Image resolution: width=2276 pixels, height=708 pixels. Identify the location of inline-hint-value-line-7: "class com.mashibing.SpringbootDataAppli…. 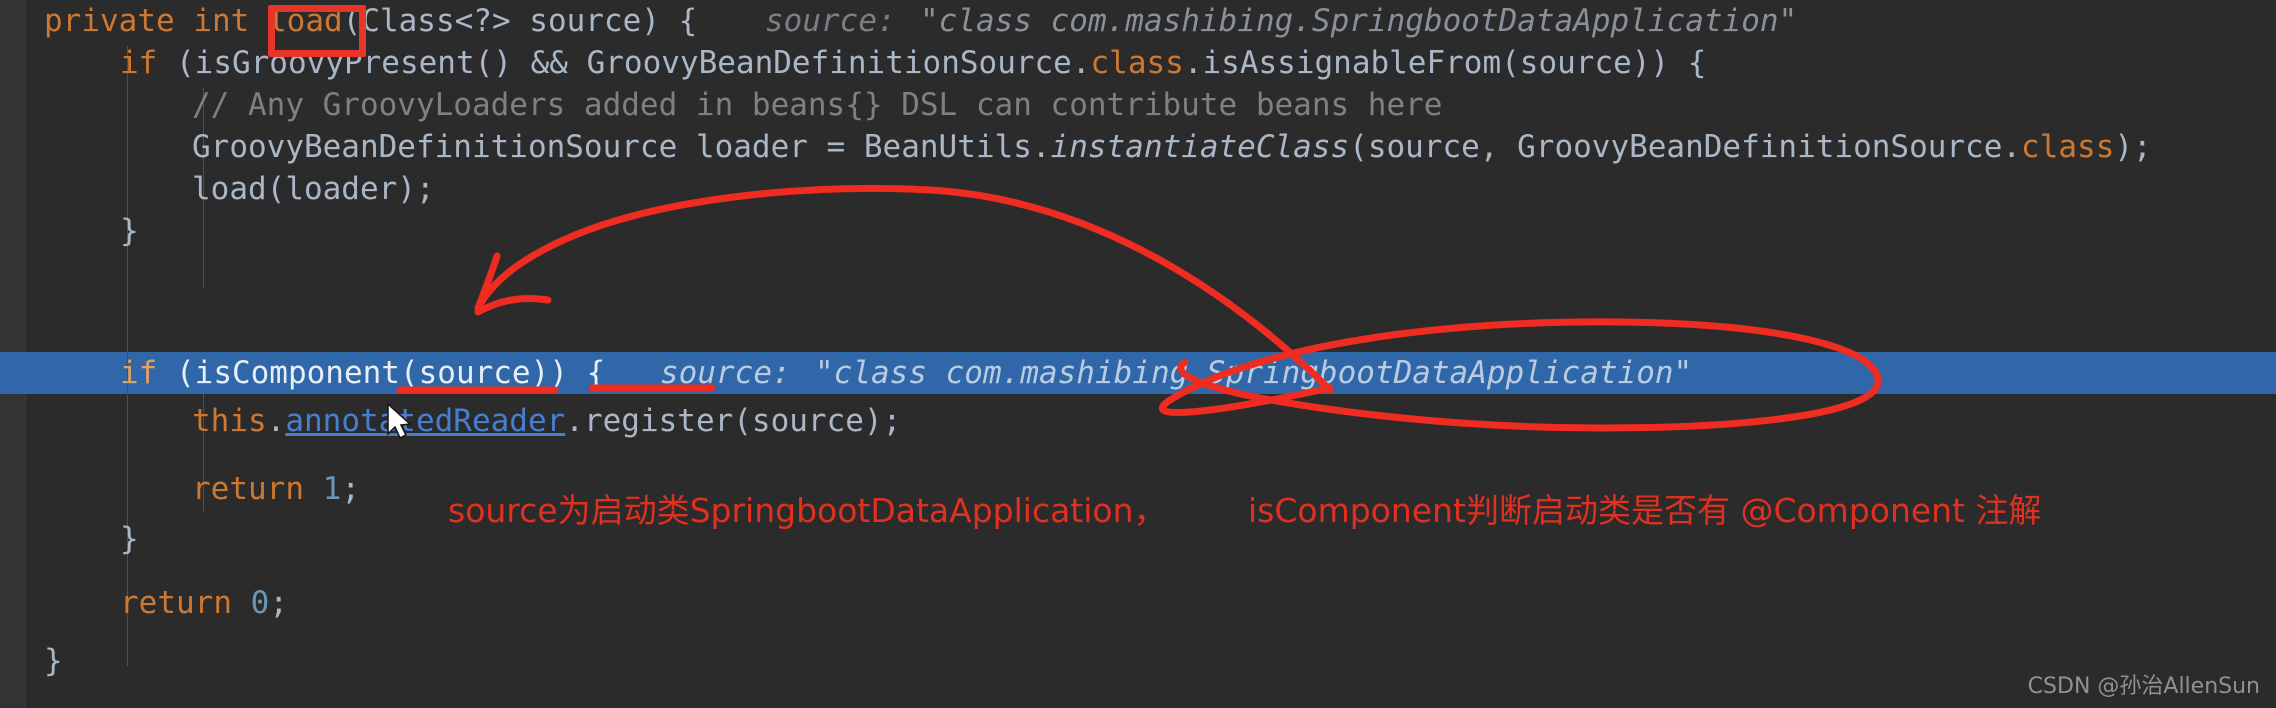
(1253, 373).